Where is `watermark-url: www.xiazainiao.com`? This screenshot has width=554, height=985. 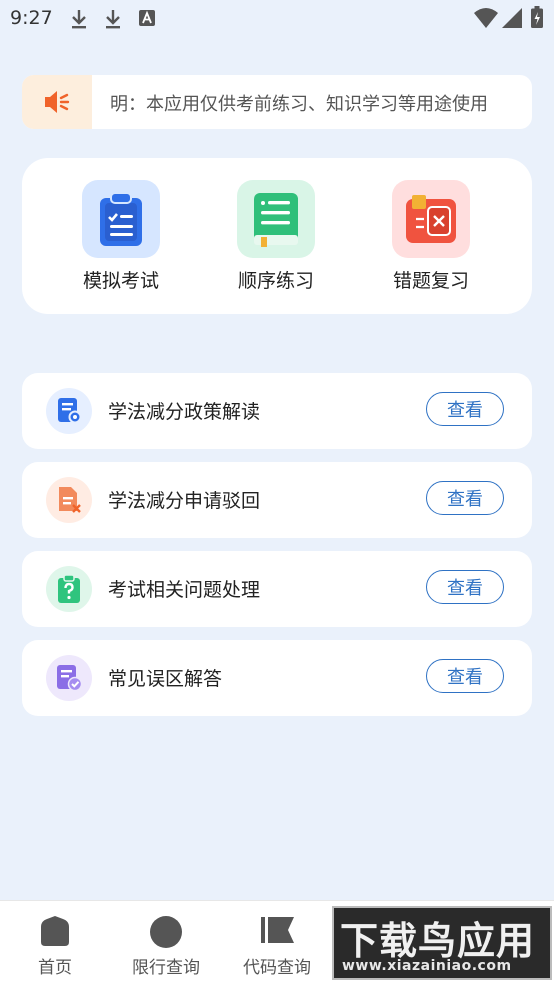
watermark-url: www.xiazainiao.com is located at coordinates (427, 966).